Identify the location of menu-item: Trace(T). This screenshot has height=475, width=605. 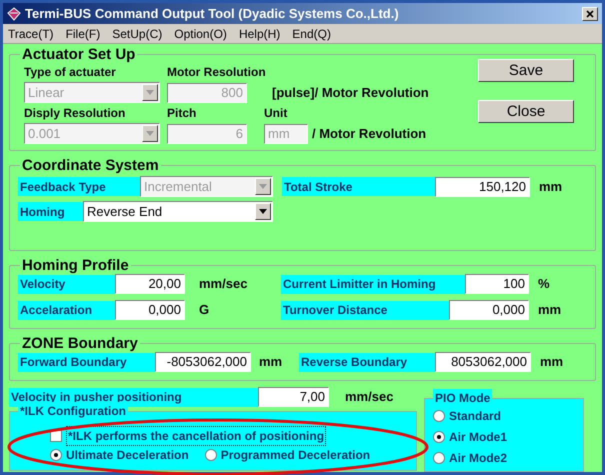
(31, 33).